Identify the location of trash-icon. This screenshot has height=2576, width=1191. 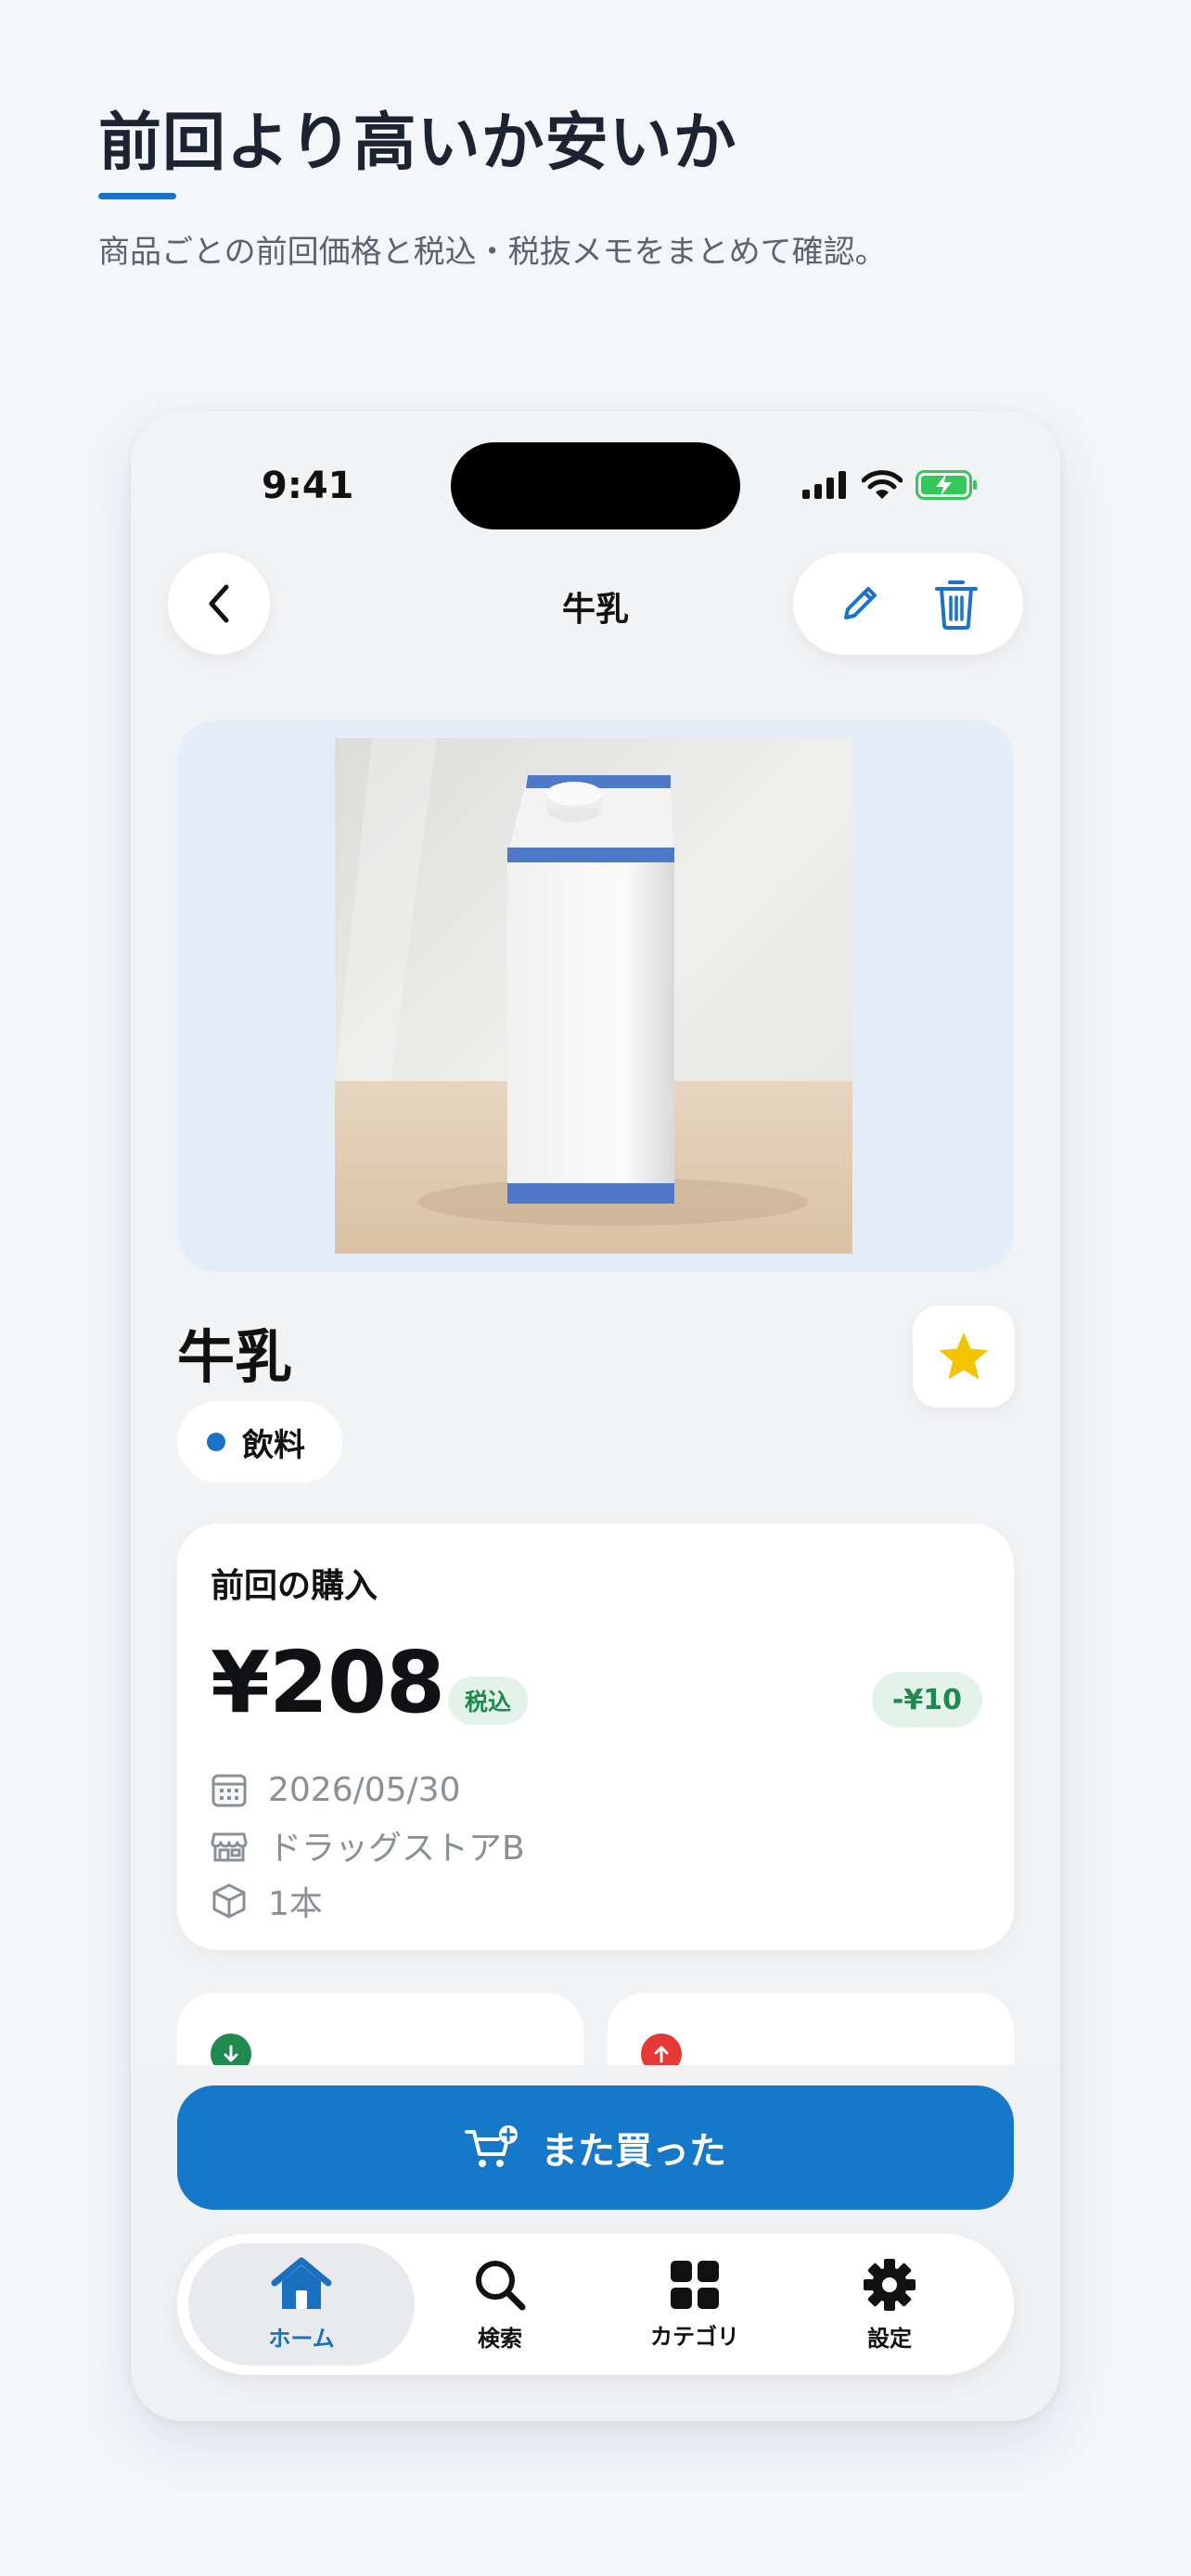
(956, 605).